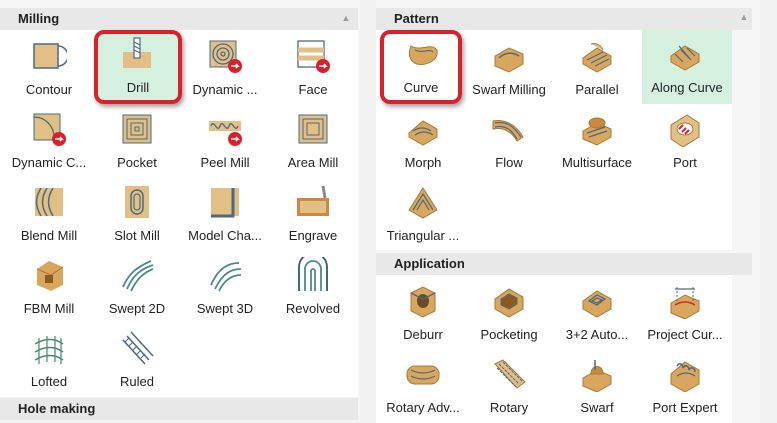 This screenshot has height=423, width=777. I want to click on tool-engrave: Engrave, so click(313, 214).